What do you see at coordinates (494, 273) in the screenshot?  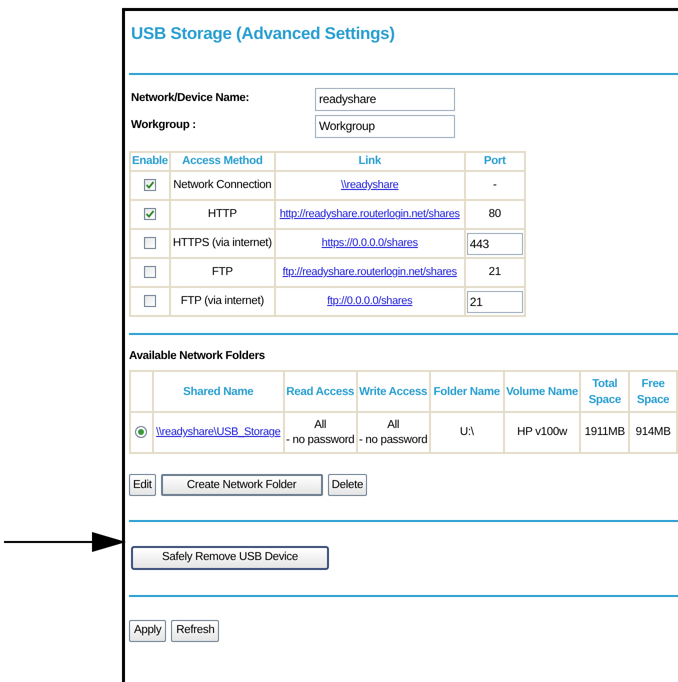 I see `table-cell: 21` at bounding box center [494, 273].